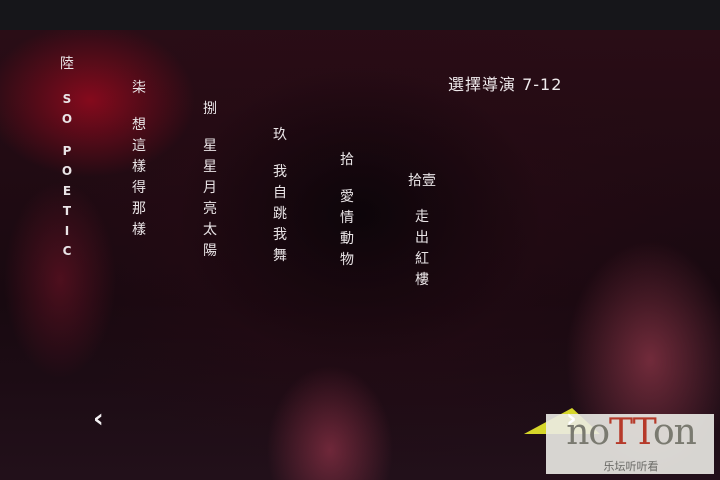 The image size is (720, 480). I want to click on chapter-title-char: 物, so click(347, 260).